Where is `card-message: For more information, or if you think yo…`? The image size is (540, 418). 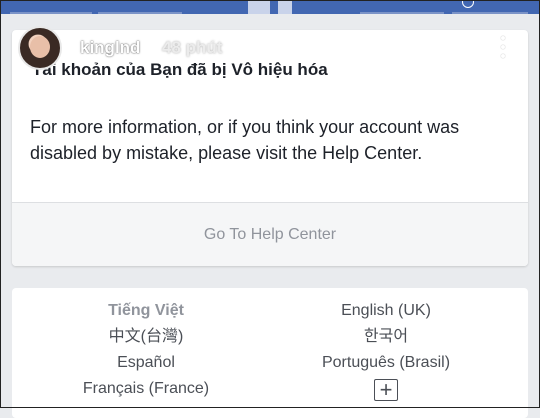
card-message: For more information, or if you think yo… is located at coordinates (245, 140).